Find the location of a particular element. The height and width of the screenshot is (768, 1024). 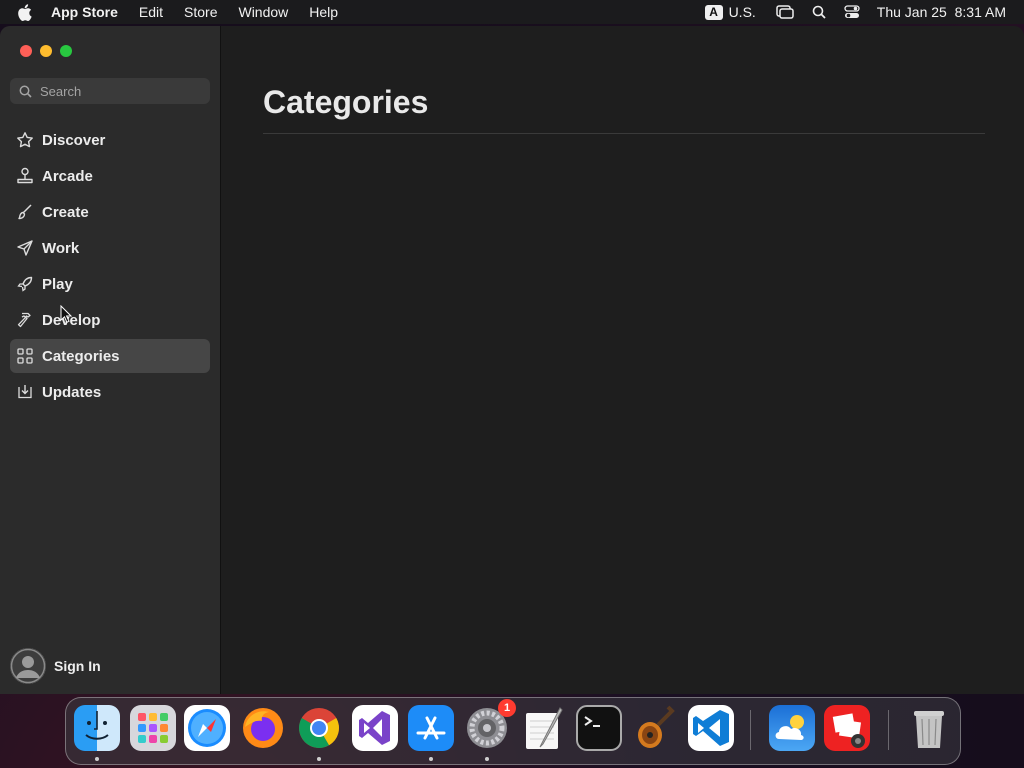

star-icon is located at coordinates (25, 140).